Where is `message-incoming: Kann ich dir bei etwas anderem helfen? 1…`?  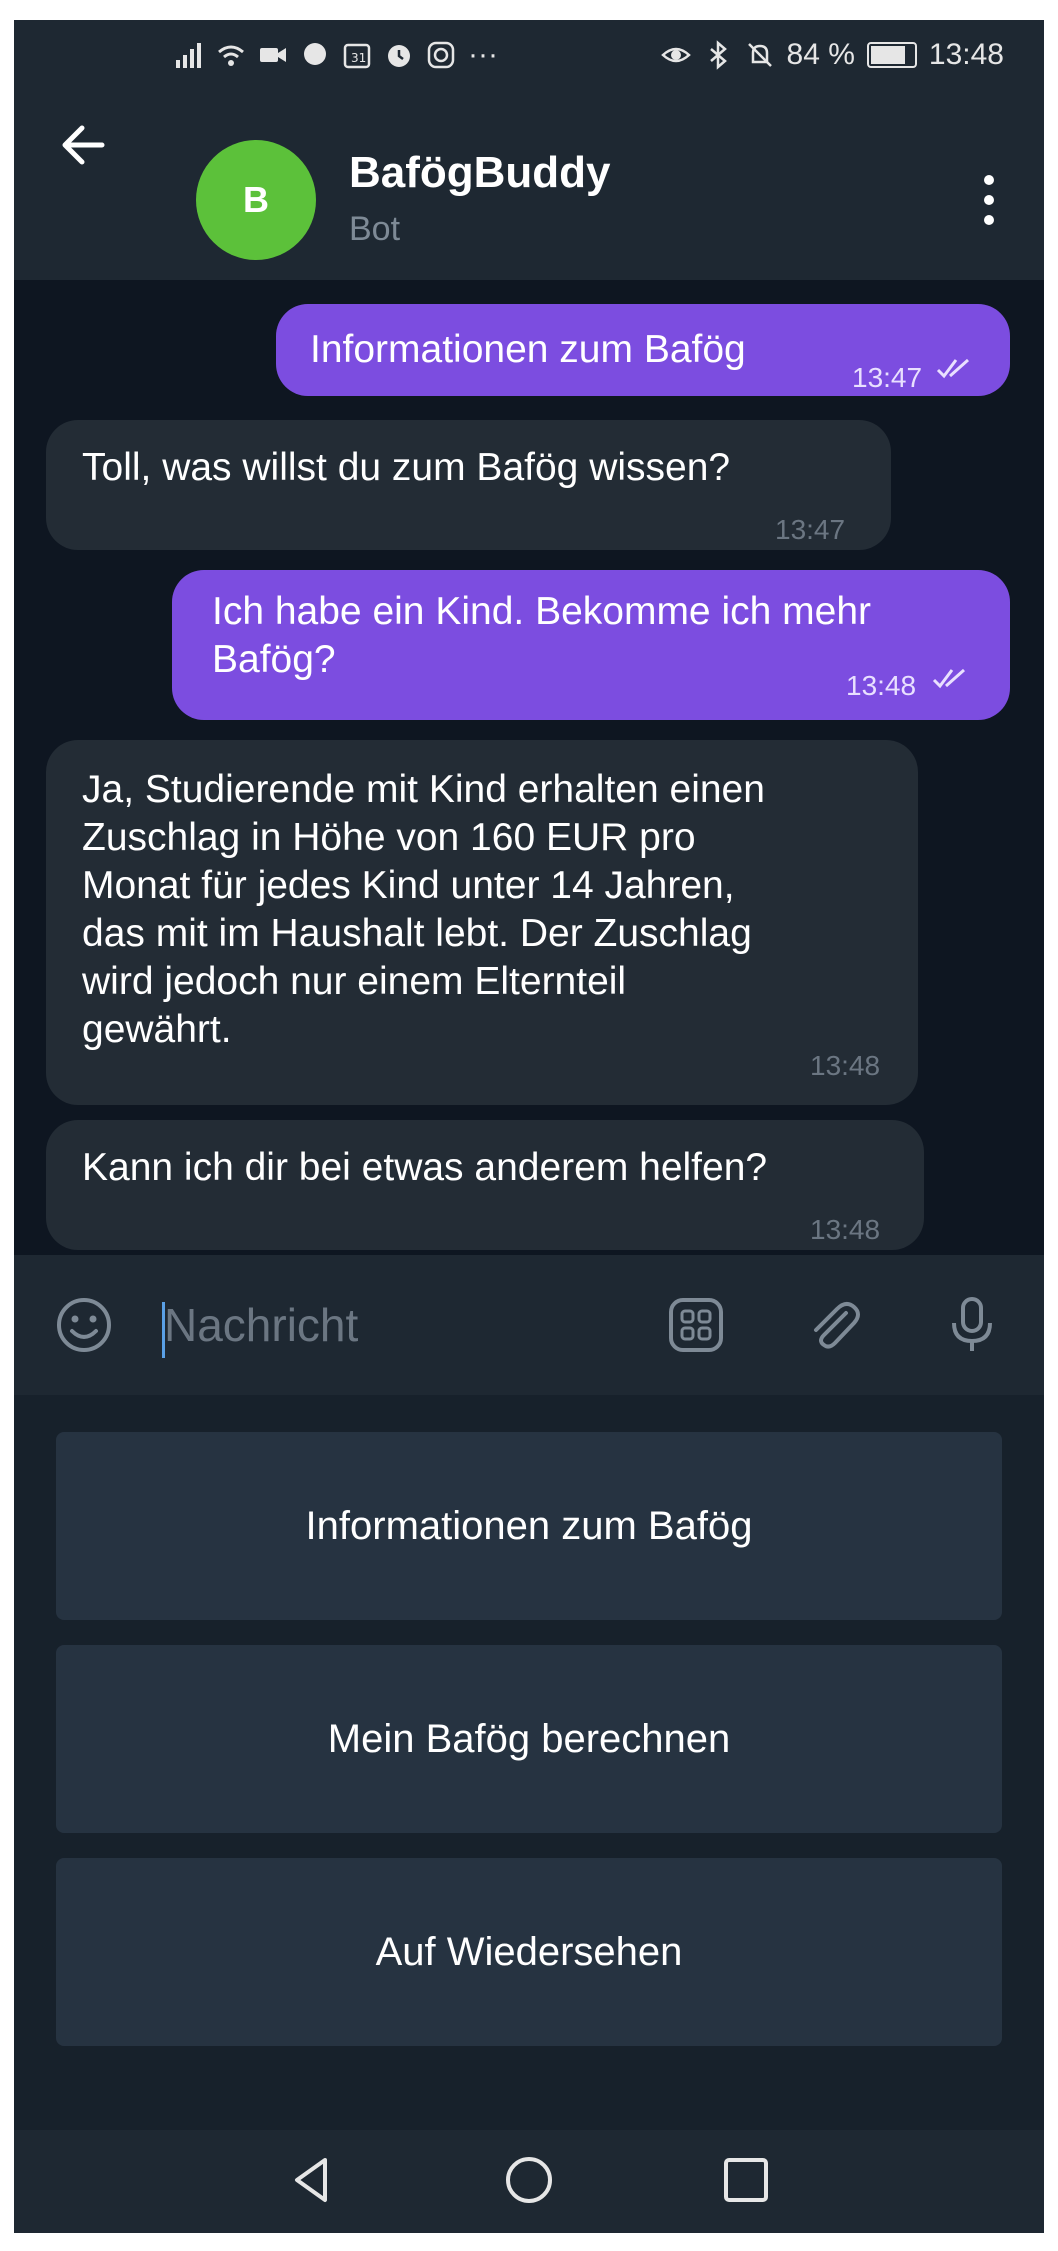 message-incoming: Kann ich dir bei etwas anderem helfen? 1… is located at coordinates (485, 1185).